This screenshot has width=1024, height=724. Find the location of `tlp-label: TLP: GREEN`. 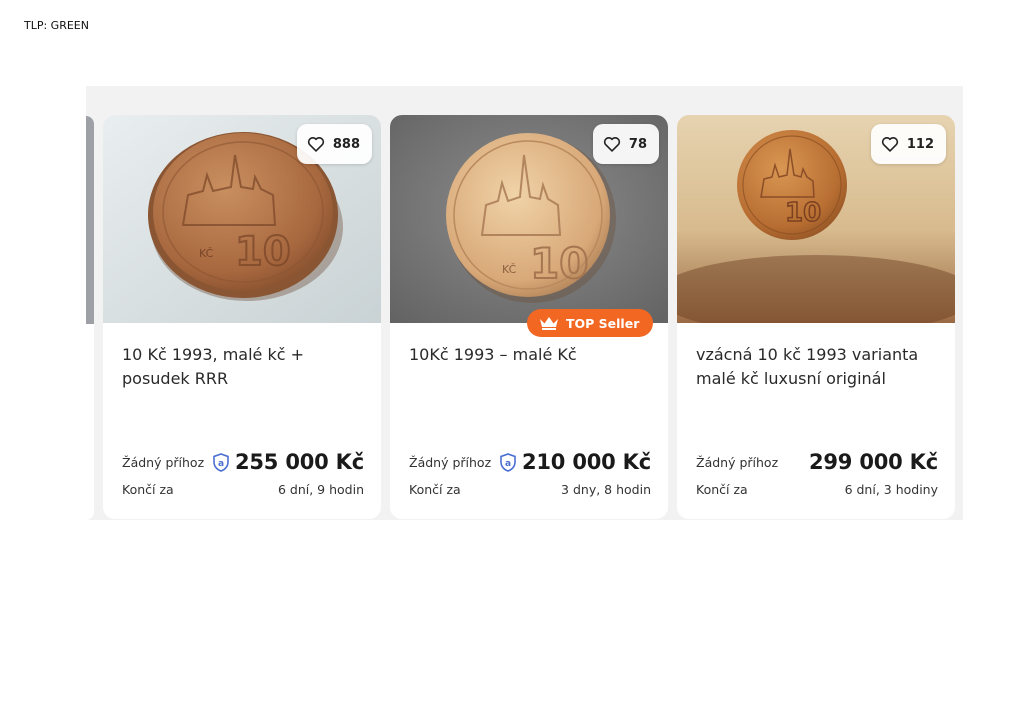

tlp-label: TLP: GREEN is located at coordinates (56, 25).